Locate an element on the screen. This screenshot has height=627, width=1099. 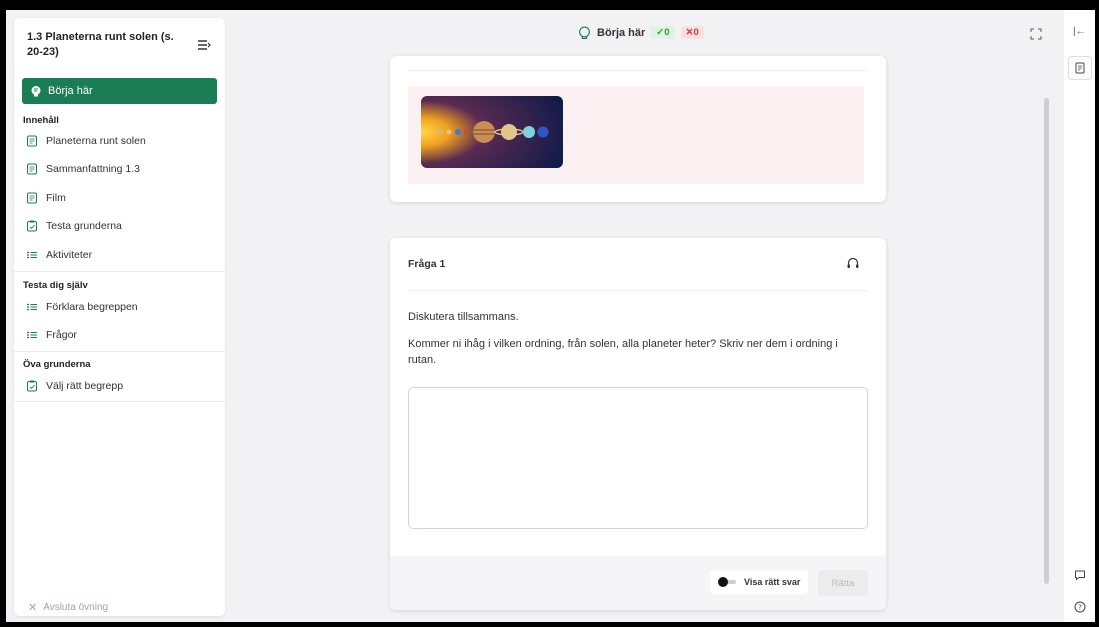
sidebar-item-questions: Frågor is located at coordinates (51, 335).